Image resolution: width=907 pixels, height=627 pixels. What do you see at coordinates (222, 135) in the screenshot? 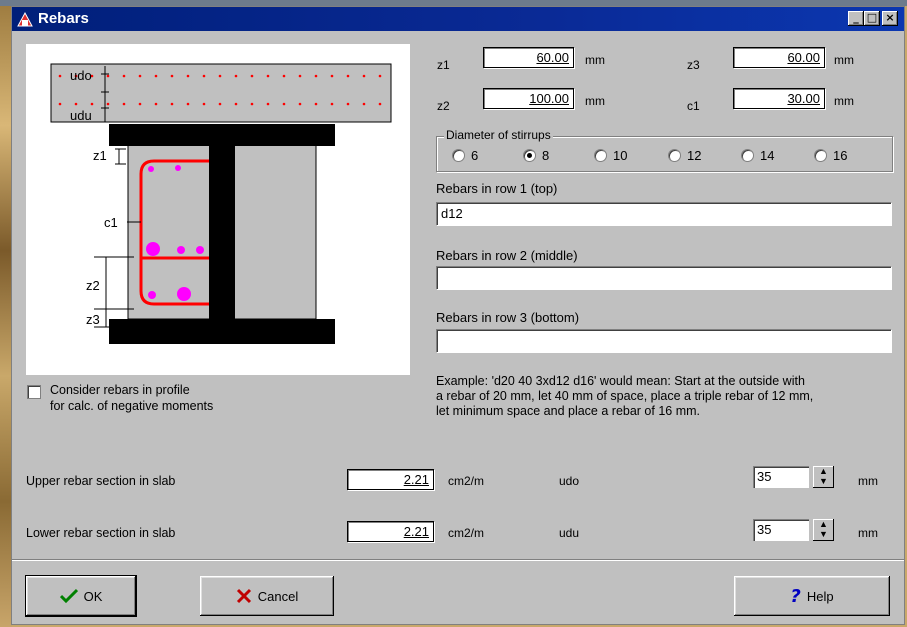
I see `top-flange-shape` at bounding box center [222, 135].